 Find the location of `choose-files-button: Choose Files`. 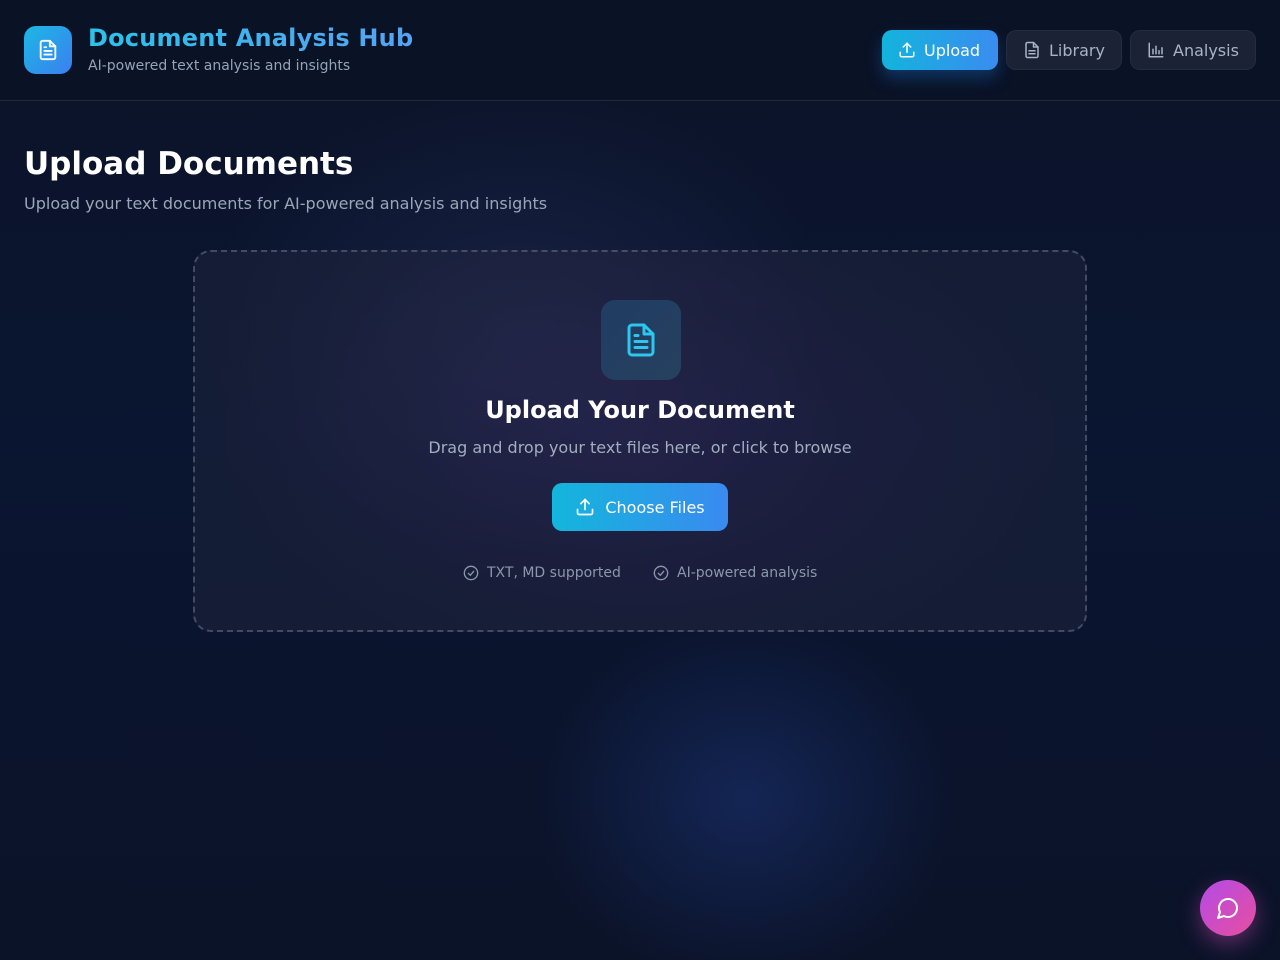

choose-files-button: Choose Files is located at coordinates (640, 507).